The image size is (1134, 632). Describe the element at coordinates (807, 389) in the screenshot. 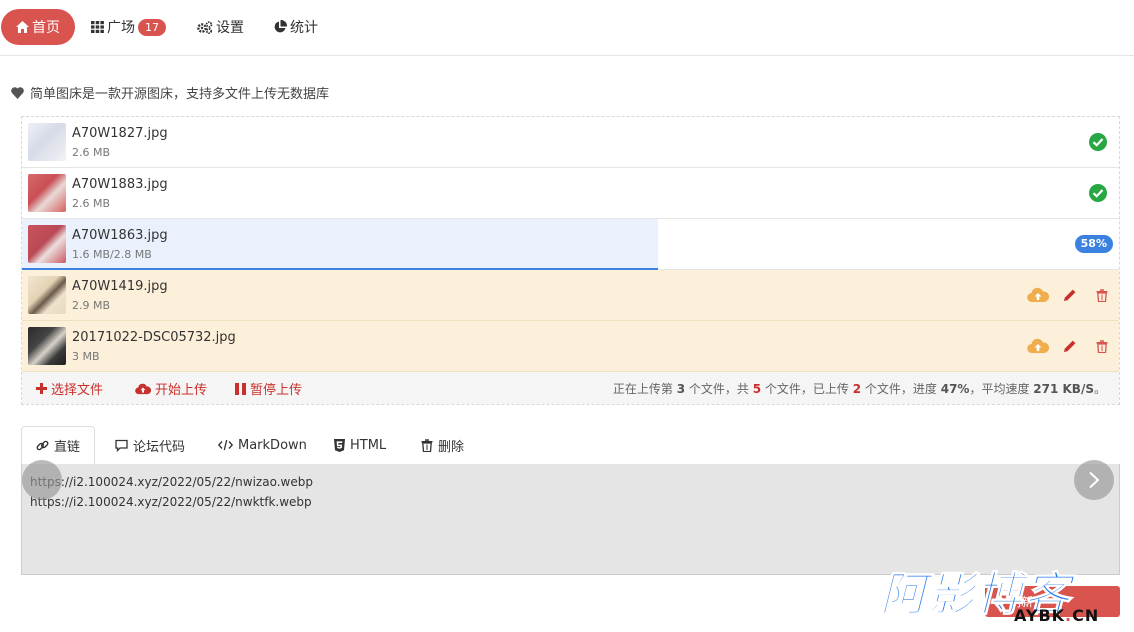

I see `stats-text-part: 个文件，已上传` at that location.